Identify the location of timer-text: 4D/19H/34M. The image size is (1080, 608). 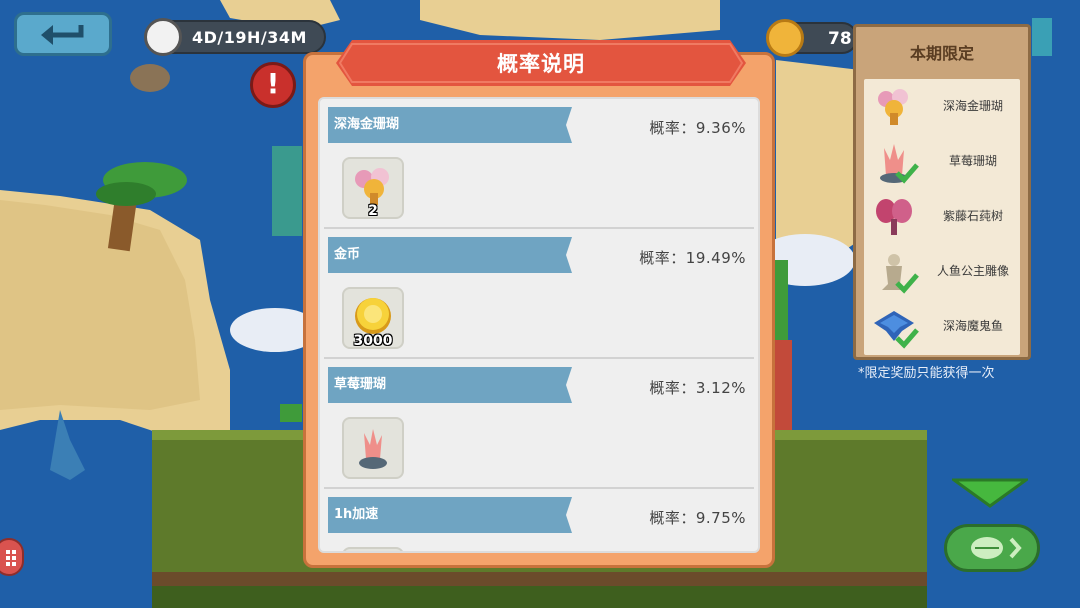
(249, 37).